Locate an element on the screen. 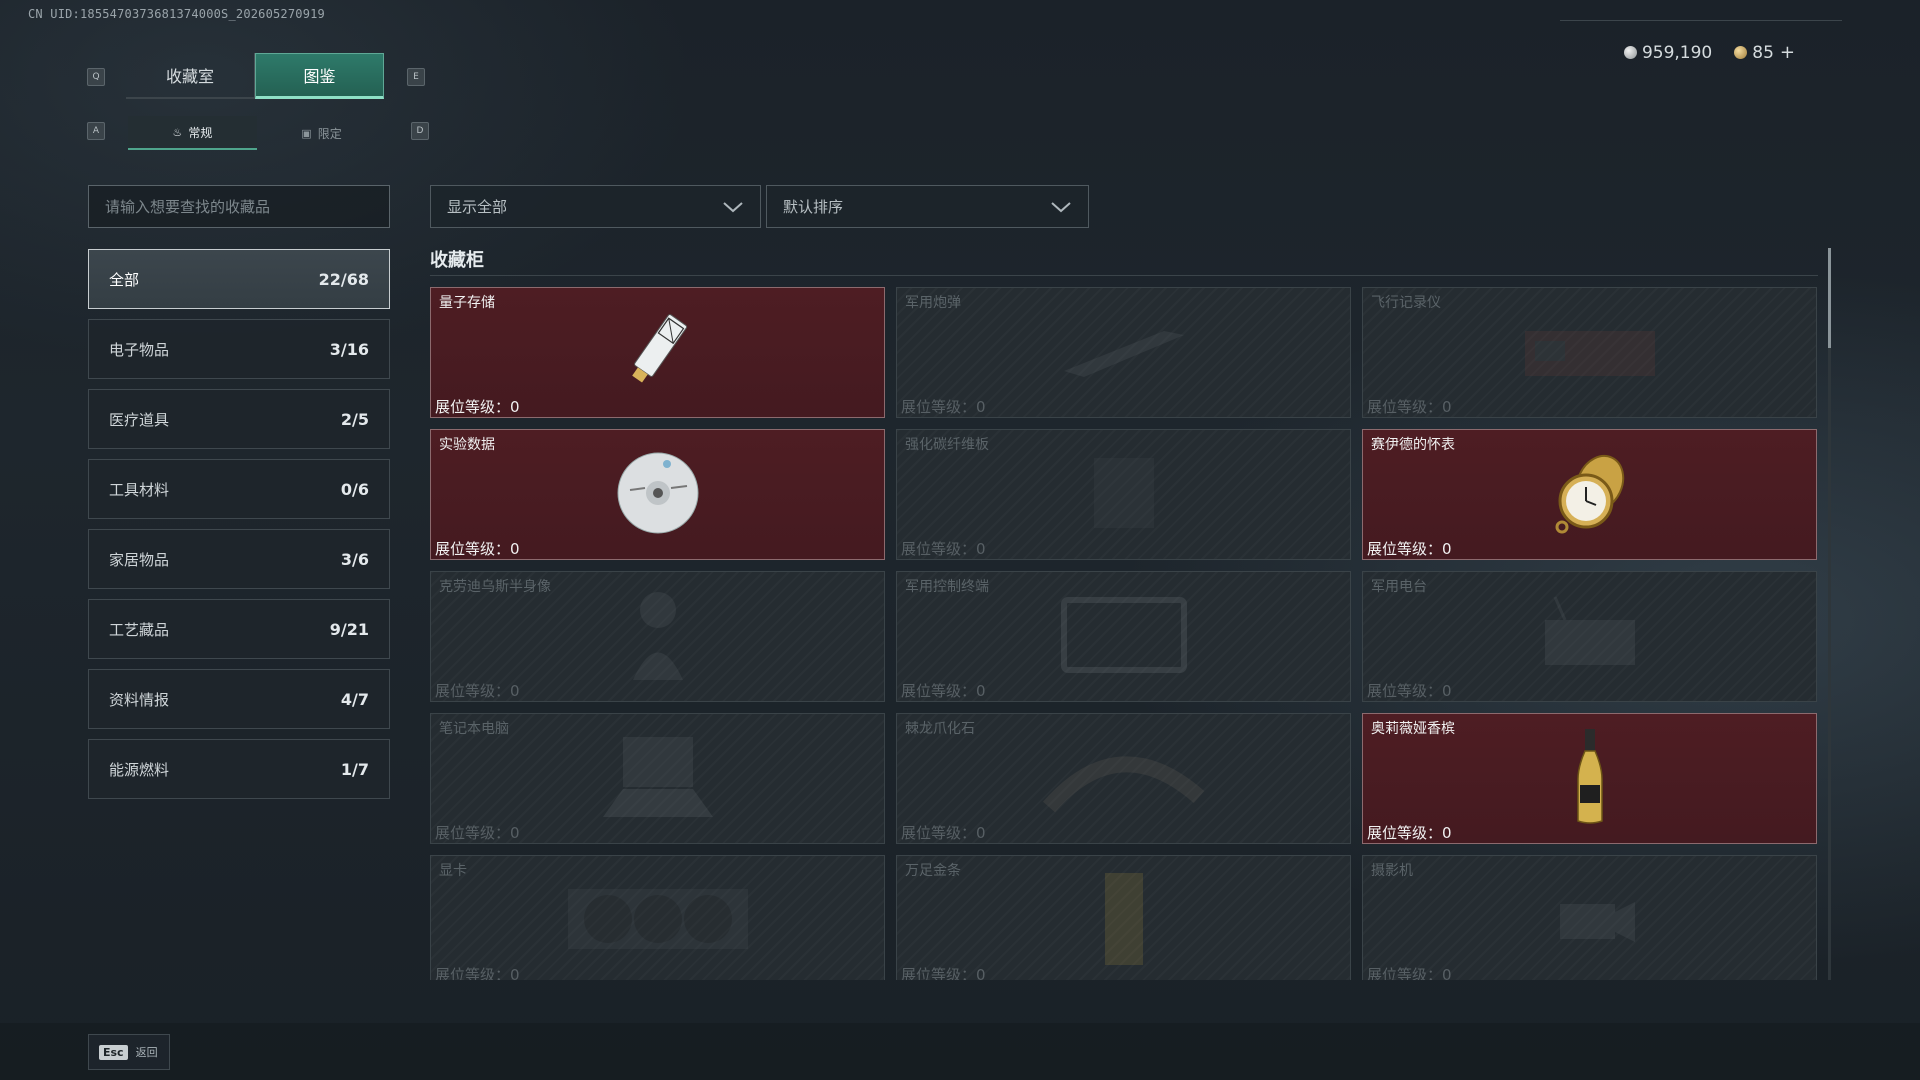 Image resolution: width=1920 pixels, height=1080 pixels. card-title: 摄影机 is located at coordinates (1392, 871).